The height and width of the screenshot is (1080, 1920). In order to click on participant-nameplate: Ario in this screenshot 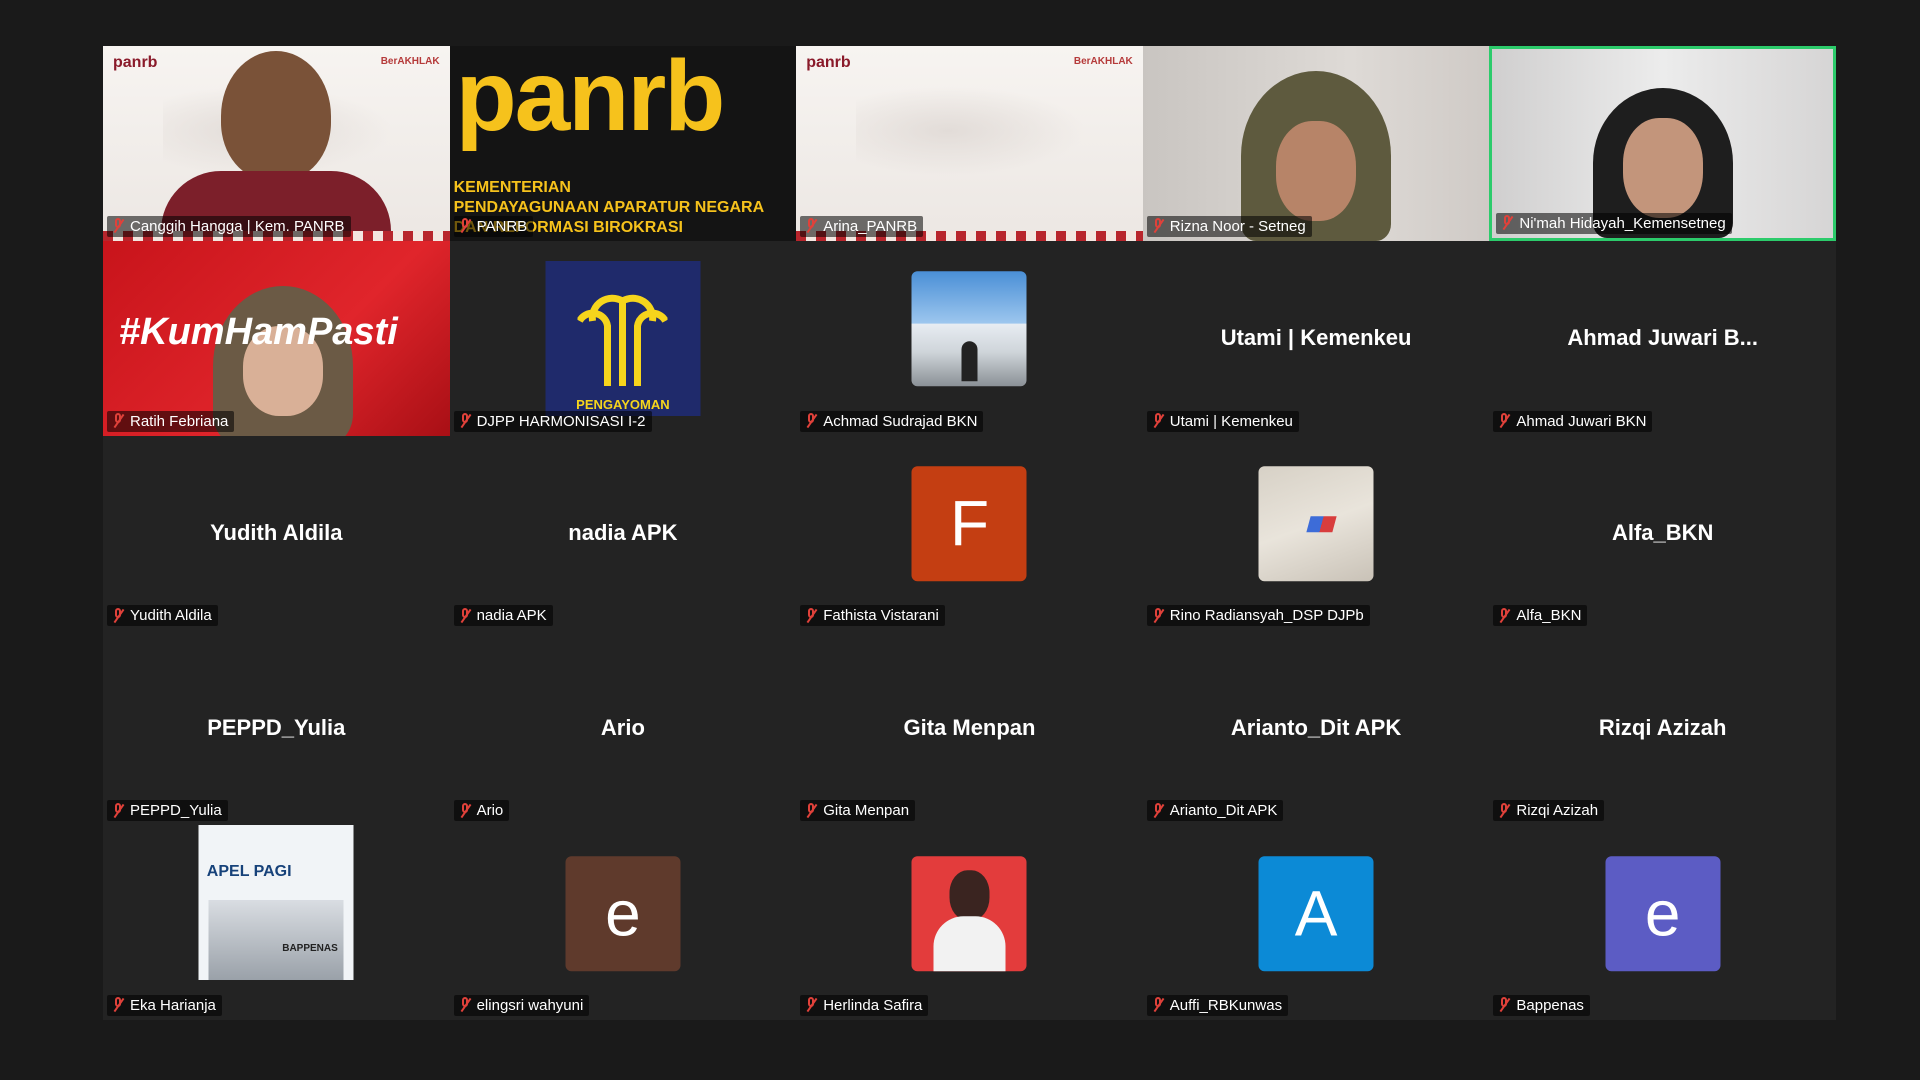, I will do `click(481, 811)`.